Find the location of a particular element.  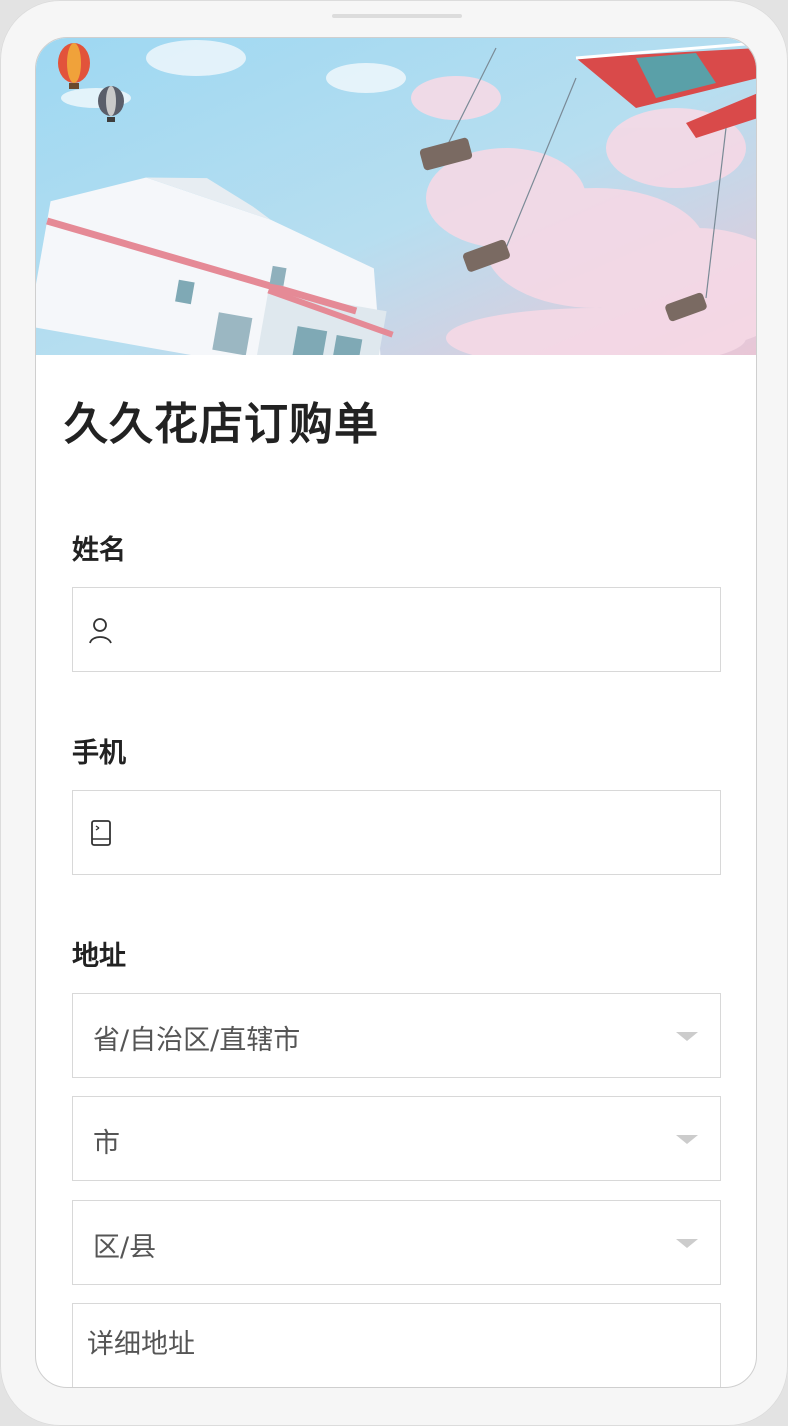

province-select: 省/自治区/直辖市 is located at coordinates (396, 1035).